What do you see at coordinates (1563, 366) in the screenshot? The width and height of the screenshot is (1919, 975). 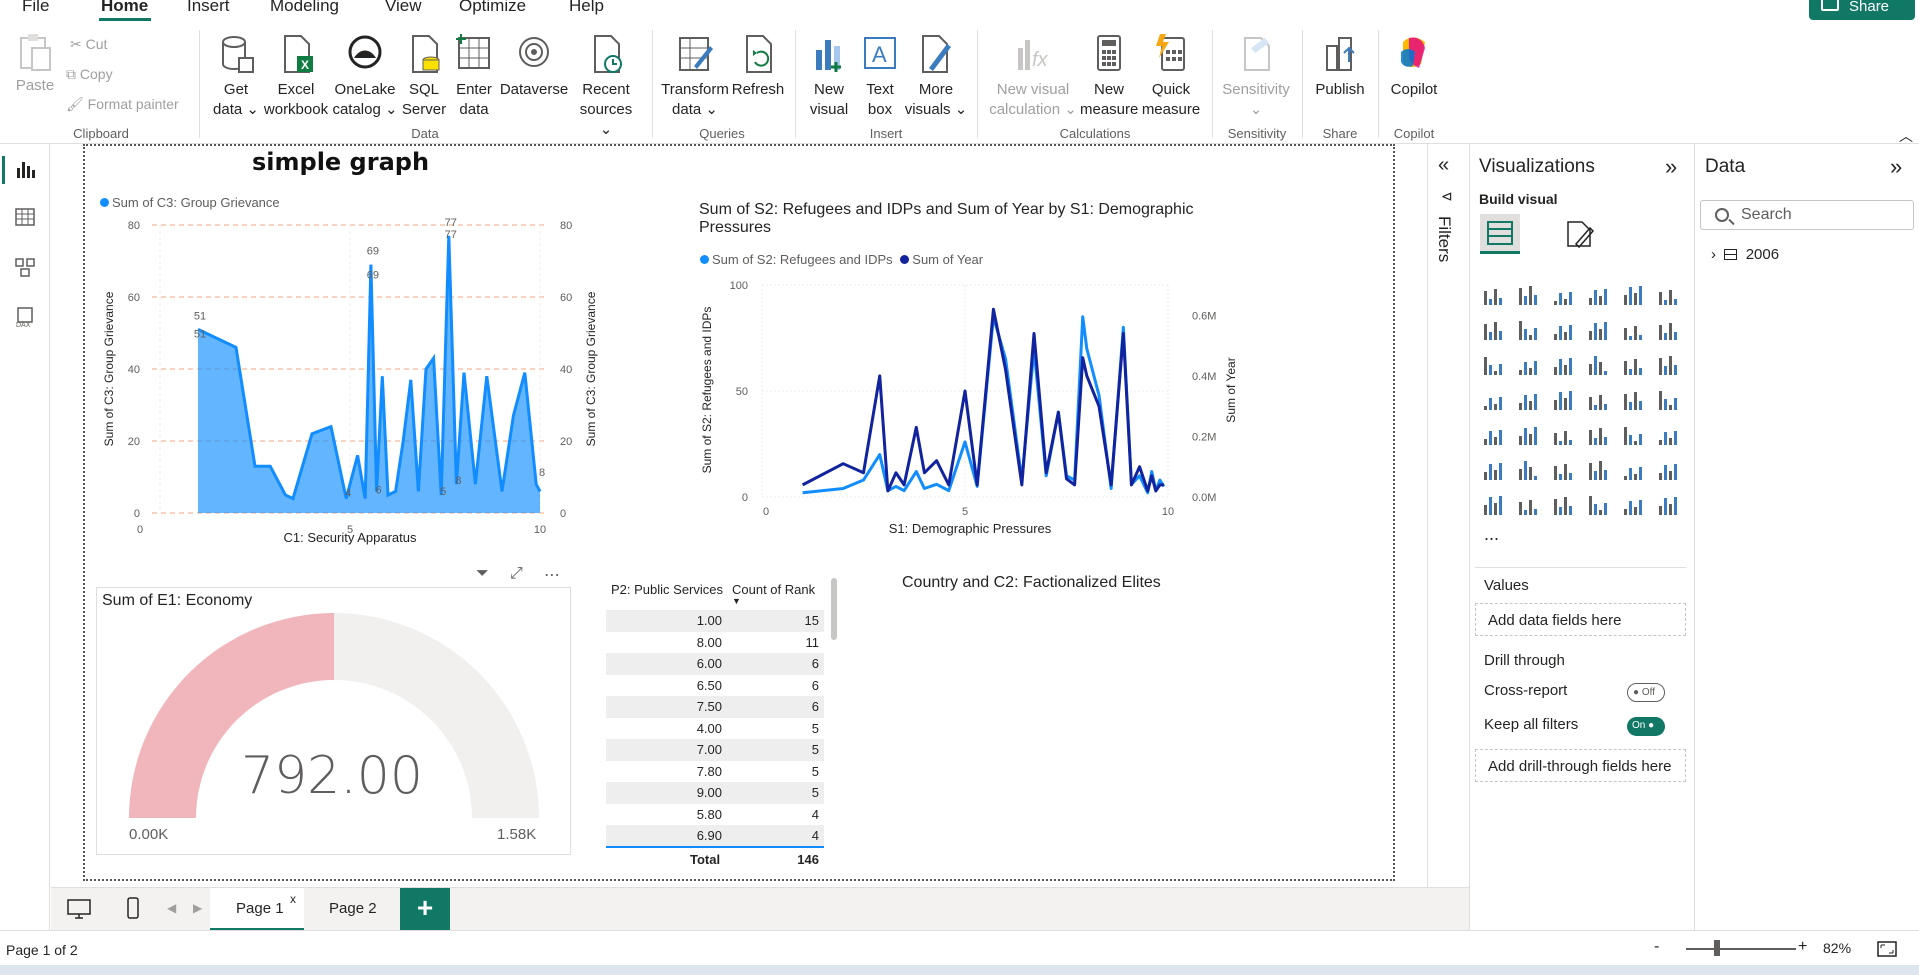 I see `funnel-icon` at bounding box center [1563, 366].